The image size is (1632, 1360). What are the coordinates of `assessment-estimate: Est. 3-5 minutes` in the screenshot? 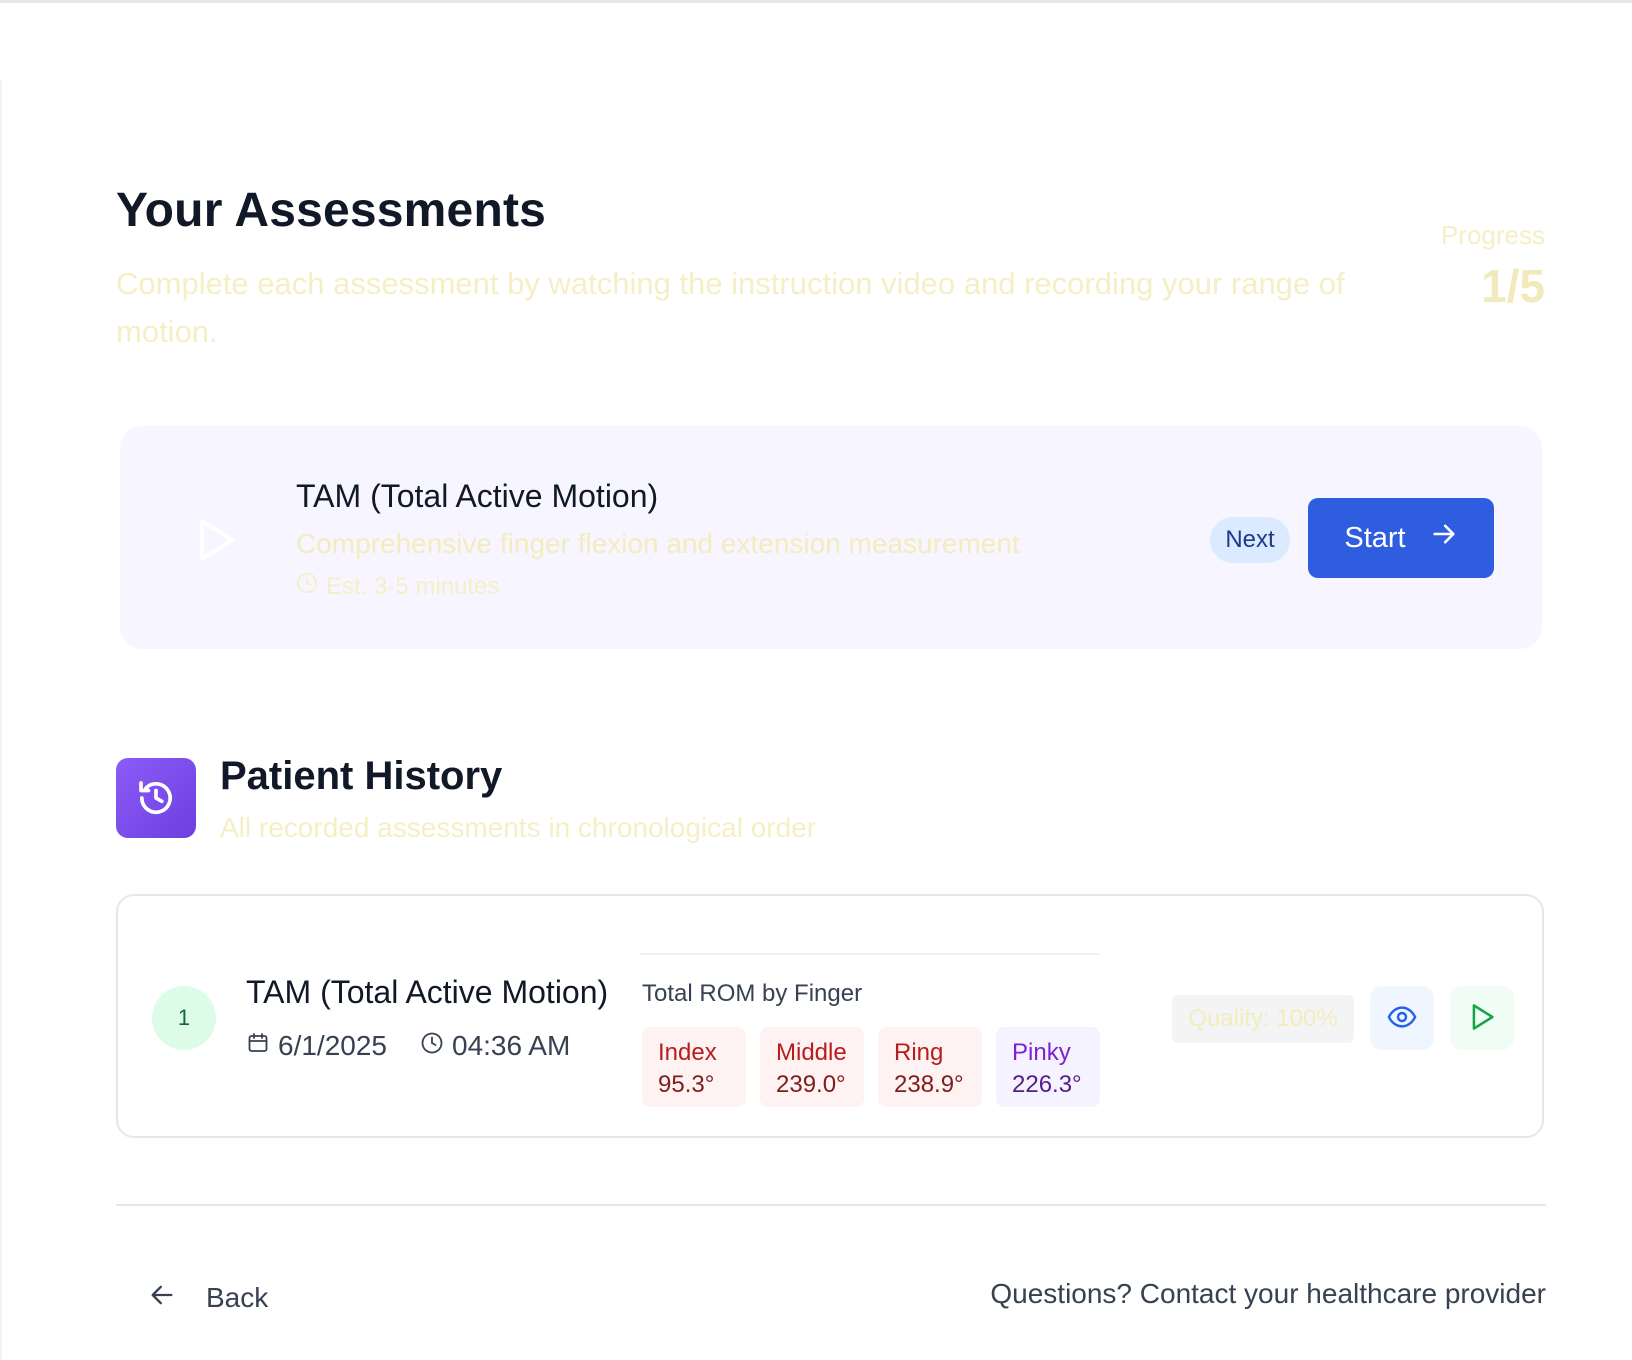 It's located at (397, 586).